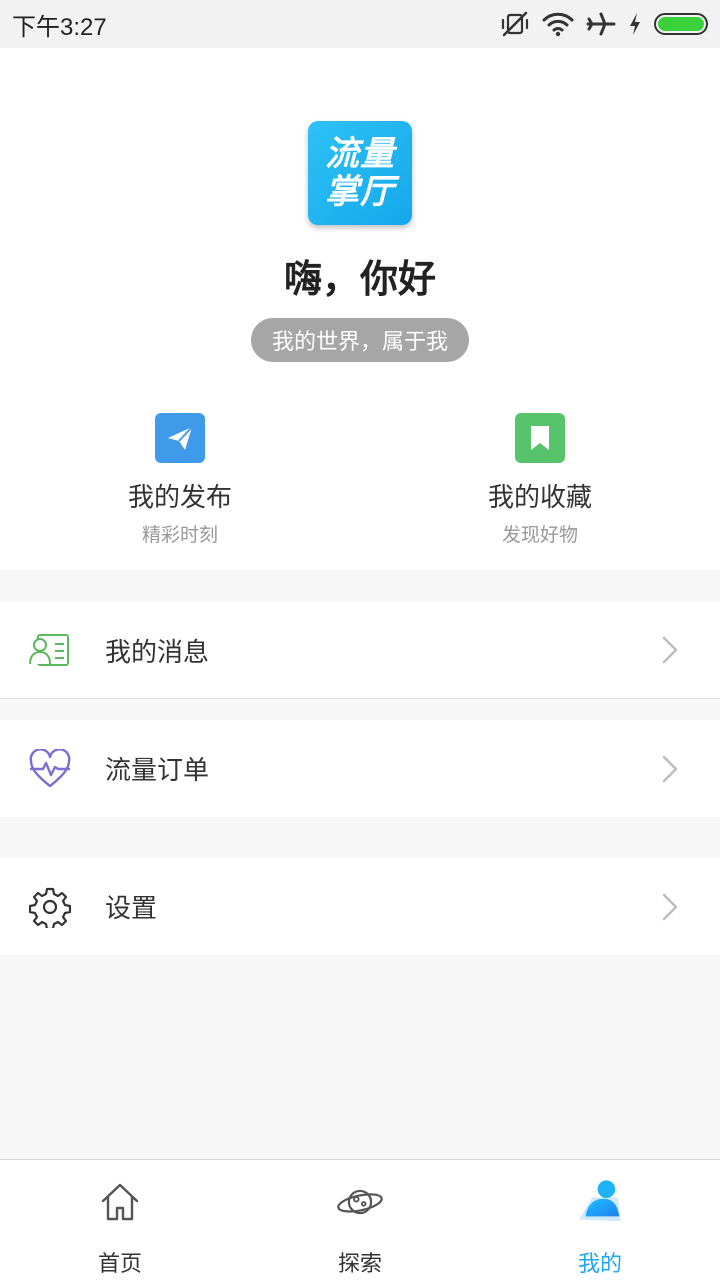 The width and height of the screenshot is (720, 1280). Describe the element at coordinates (360, 906) in the screenshot. I see `menu-item-settings: 设置` at that location.